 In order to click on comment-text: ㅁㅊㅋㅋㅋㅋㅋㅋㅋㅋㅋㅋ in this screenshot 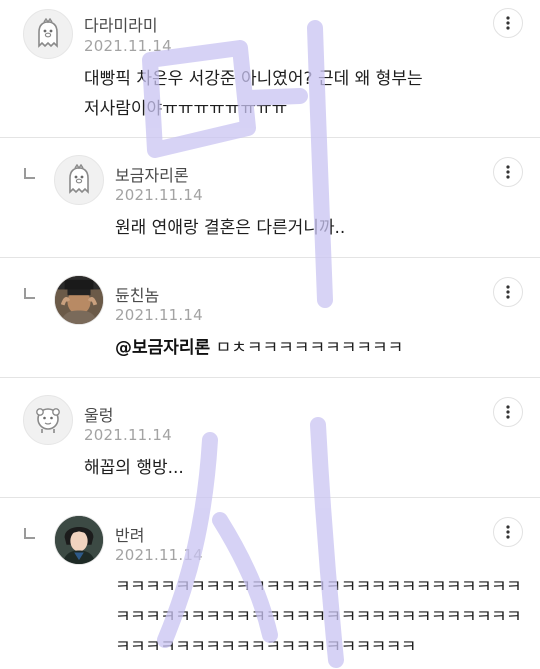, I will do `click(307, 348)`.